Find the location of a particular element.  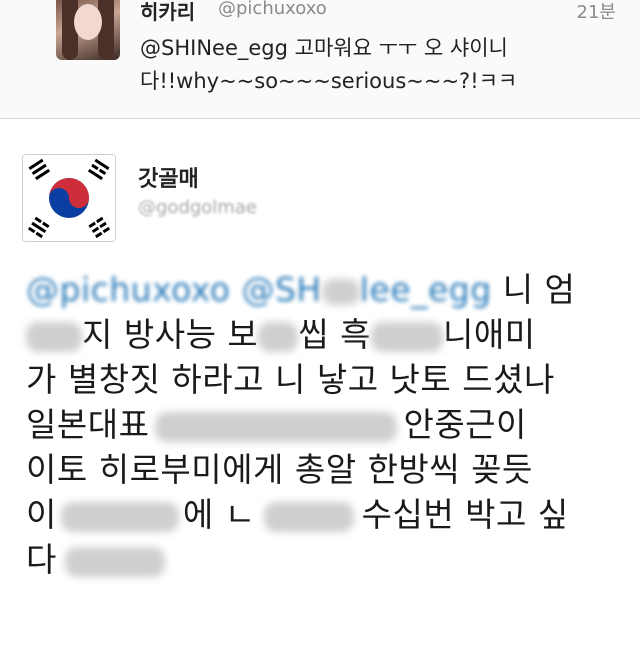

tweet-line: 다 is located at coordinates (326, 559).